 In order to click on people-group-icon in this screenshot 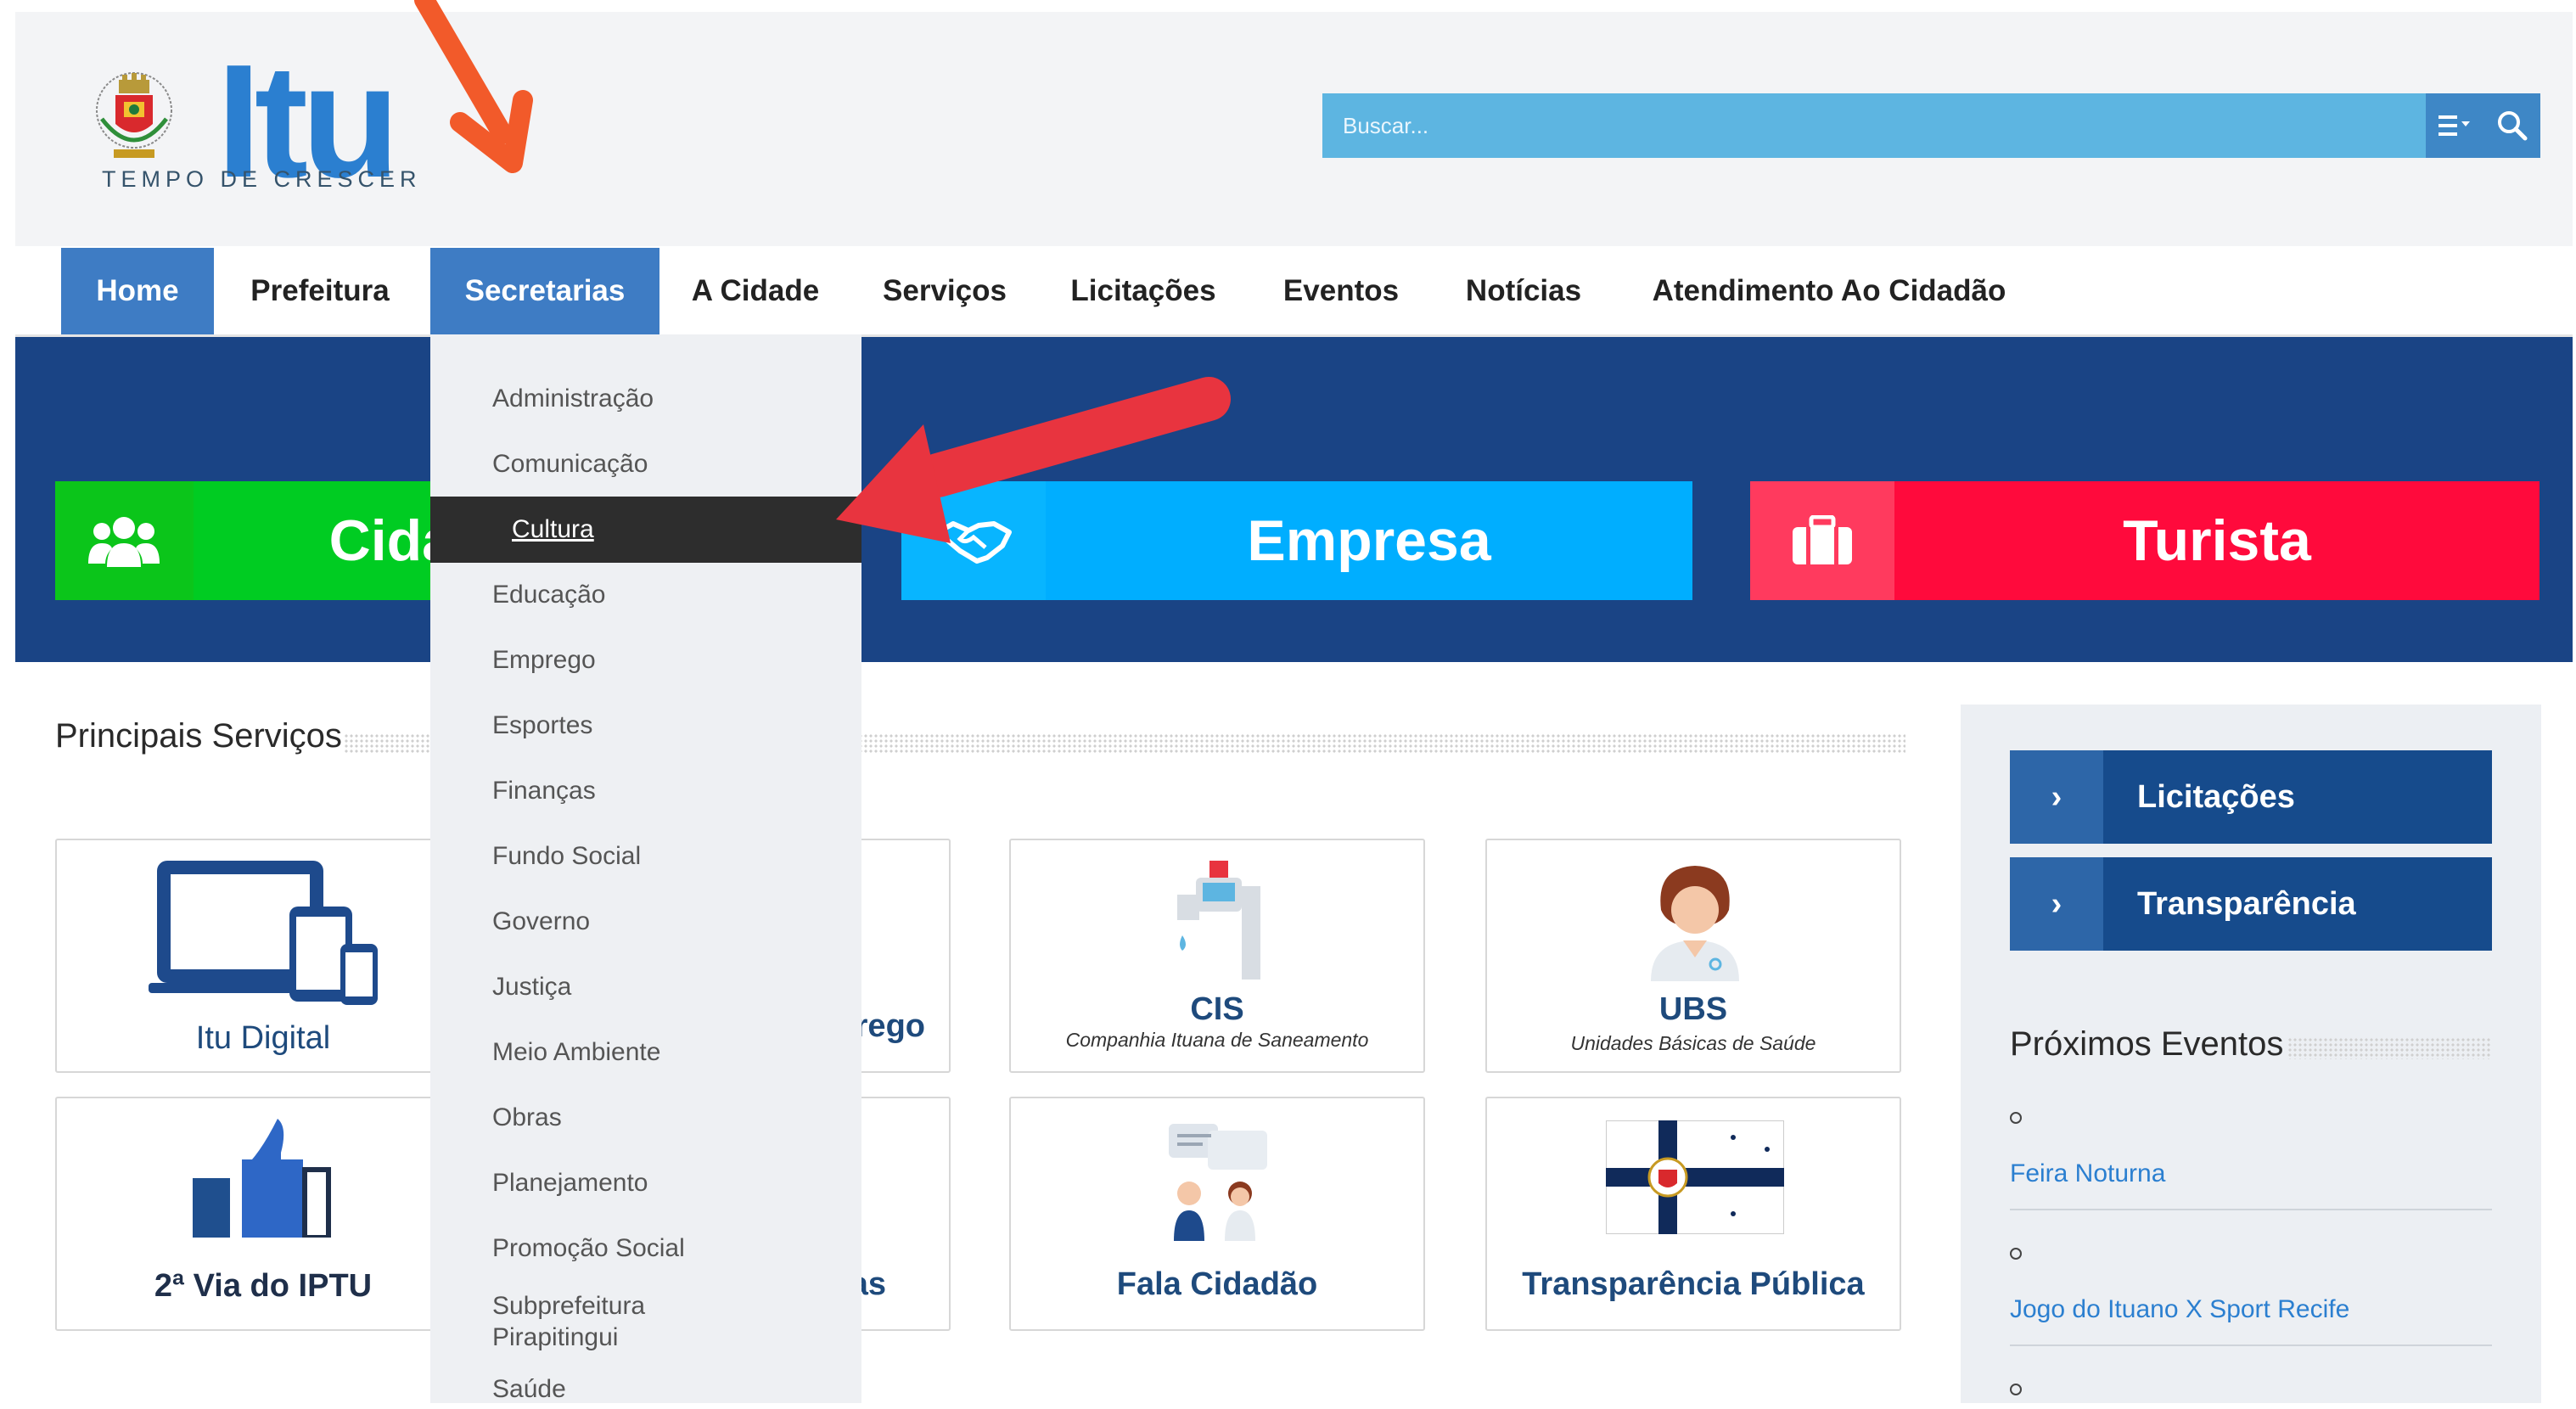, I will do `click(124, 542)`.